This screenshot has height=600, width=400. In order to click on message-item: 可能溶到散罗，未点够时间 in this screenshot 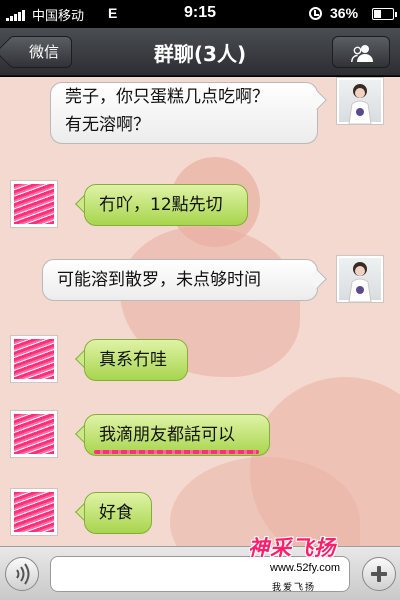, I will do `click(200, 283)`.